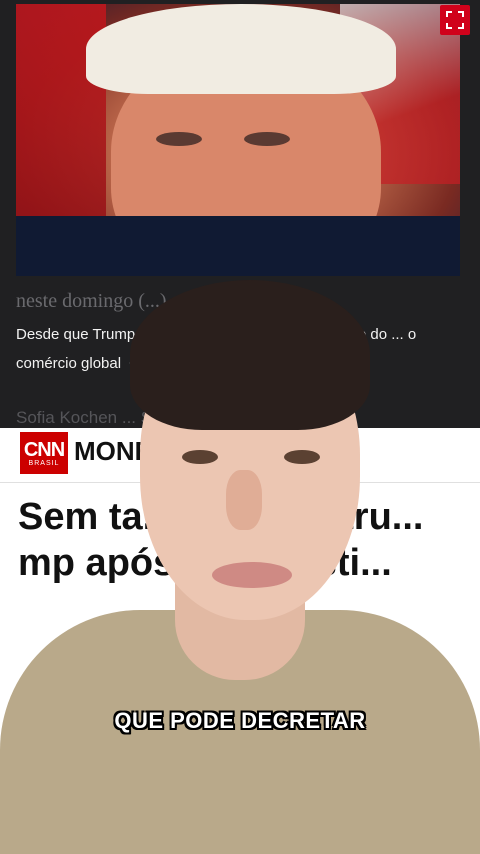 This screenshot has height=854, width=480. I want to click on cnn-logo-subtext: BRASIL, so click(44, 463).